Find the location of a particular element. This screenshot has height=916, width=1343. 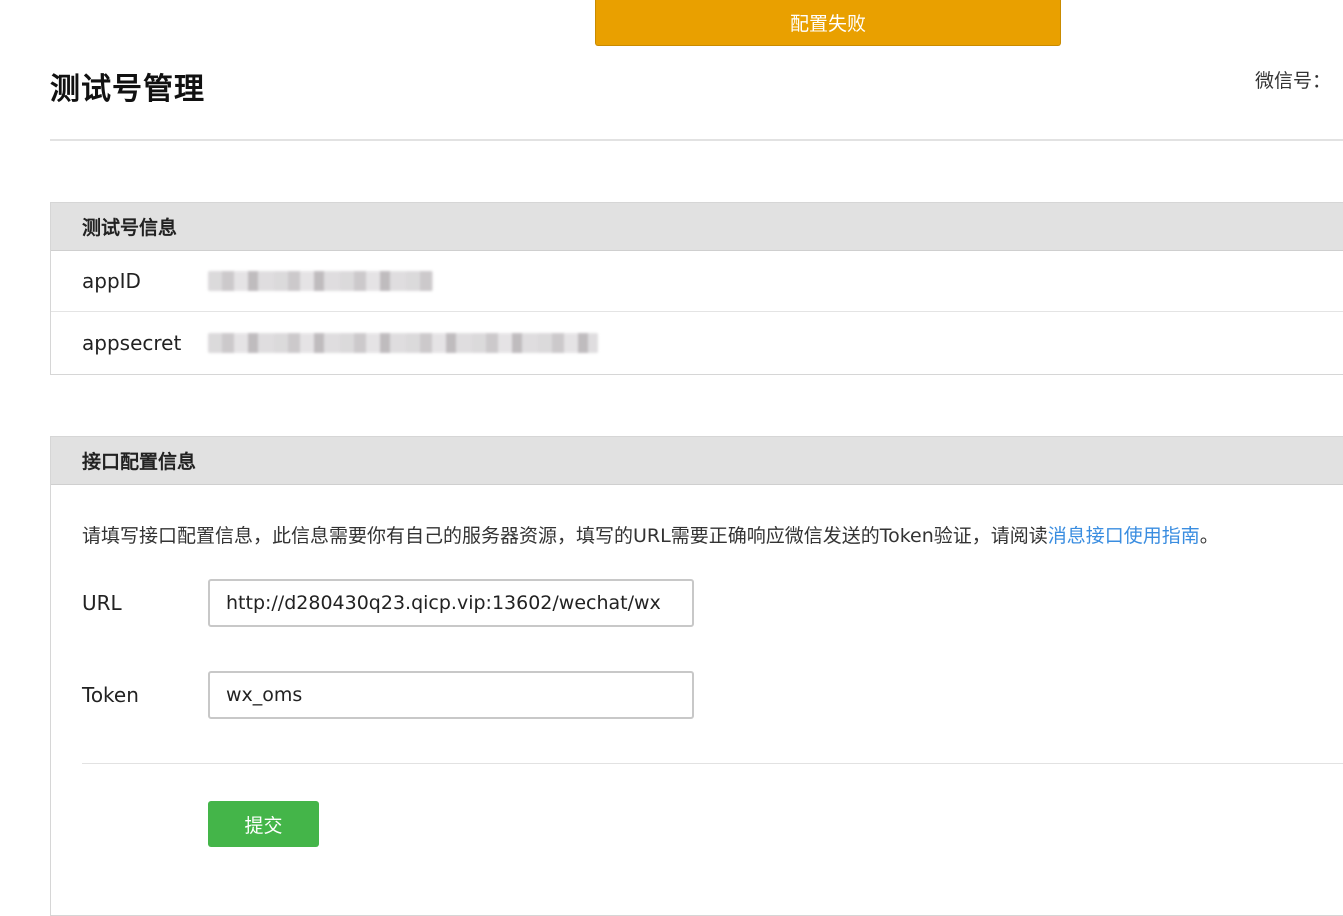

config-failed-toast: 配置失败 is located at coordinates (828, 23).